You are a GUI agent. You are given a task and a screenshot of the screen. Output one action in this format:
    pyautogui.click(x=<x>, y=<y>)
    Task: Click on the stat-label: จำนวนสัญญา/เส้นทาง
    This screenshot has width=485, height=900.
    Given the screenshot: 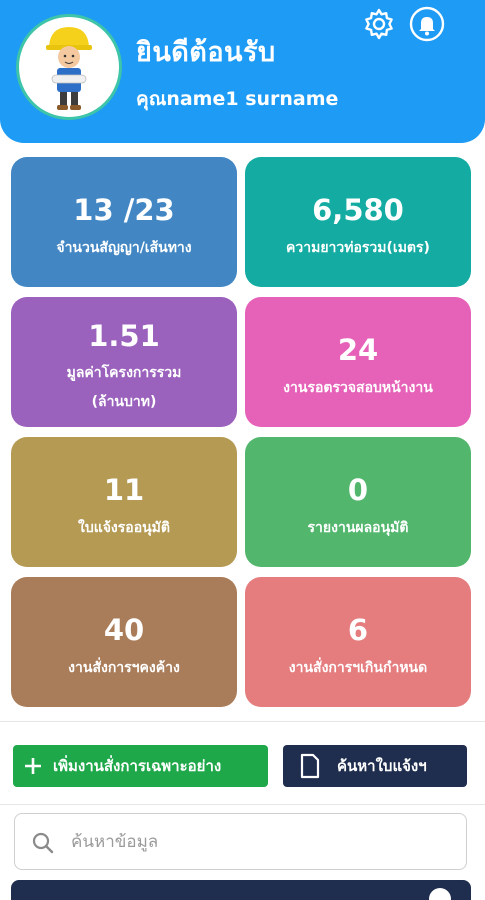 What is the action you would take?
    pyautogui.click(x=124, y=248)
    